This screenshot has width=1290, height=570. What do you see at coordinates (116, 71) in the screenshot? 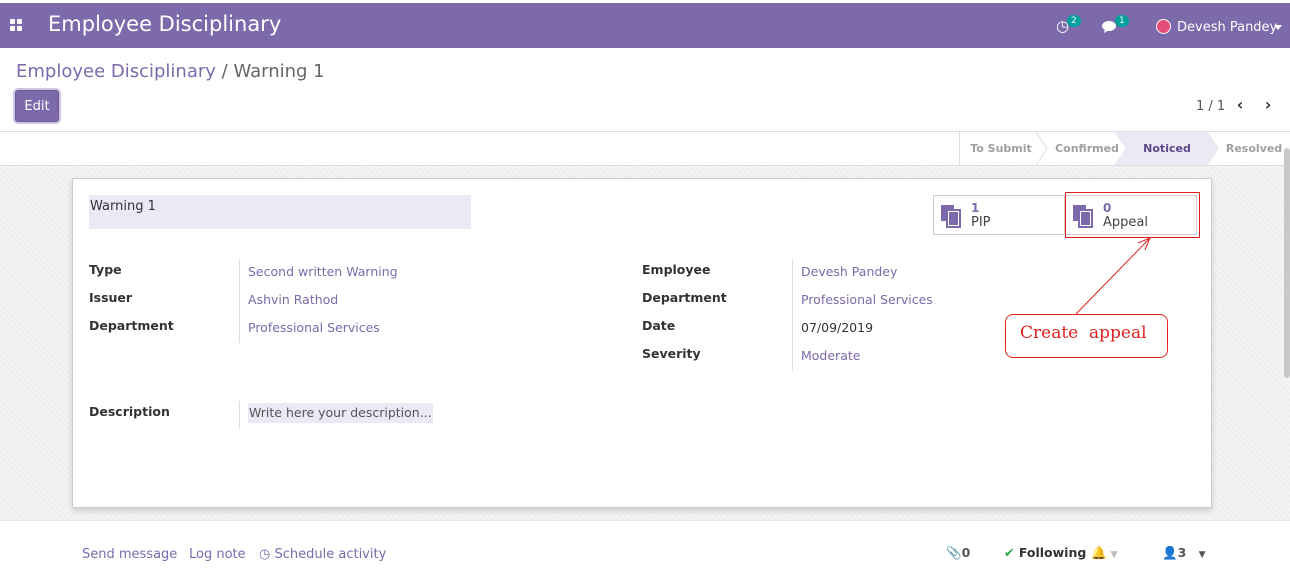
I see `breadcrumb-parent: Employee Disciplinary` at bounding box center [116, 71].